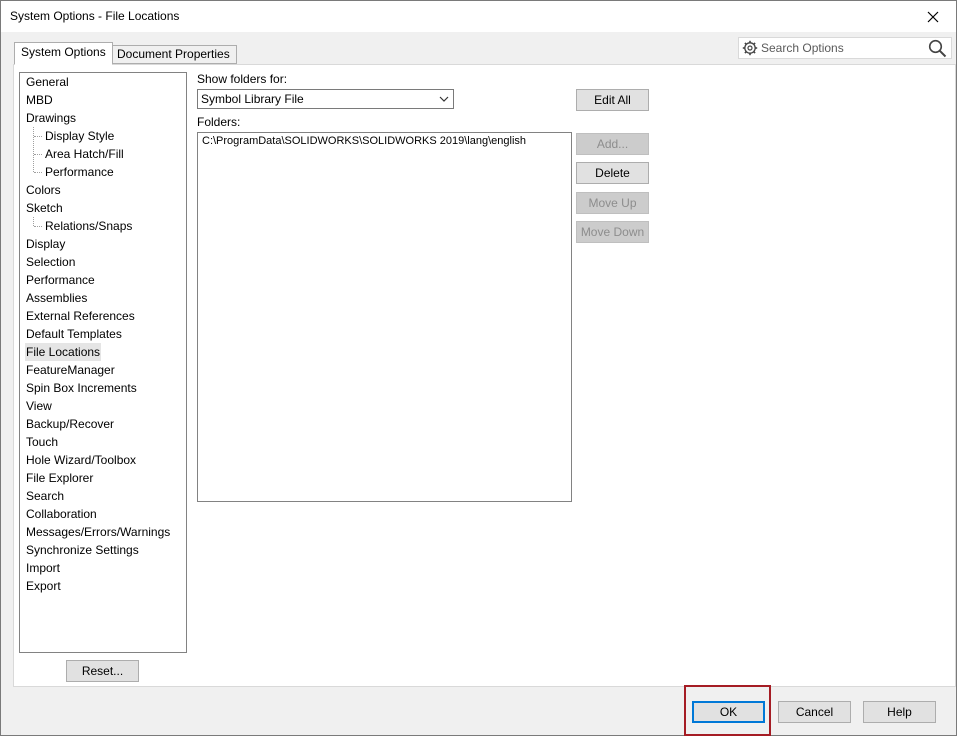 The image size is (957, 736). What do you see at coordinates (612, 100) in the screenshot?
I see `edit-all-button: Edit All` at bounding box center [612, 100].